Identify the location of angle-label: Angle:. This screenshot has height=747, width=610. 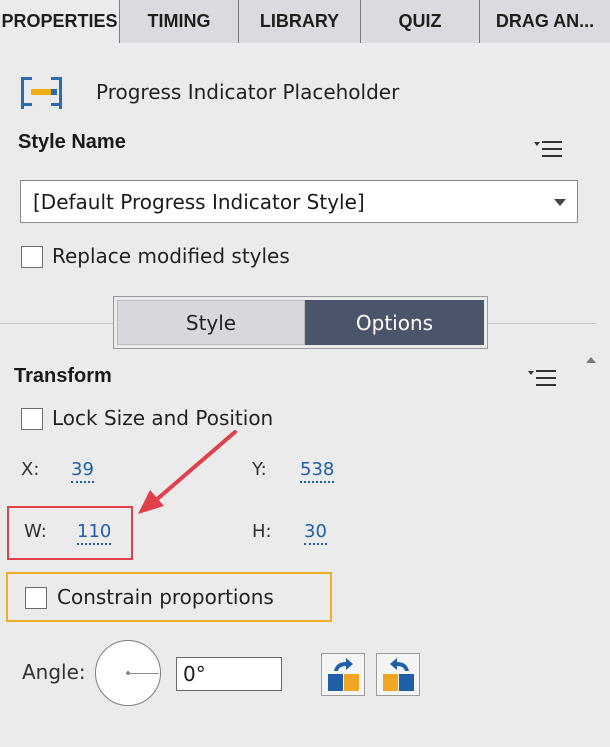
(54, 672).